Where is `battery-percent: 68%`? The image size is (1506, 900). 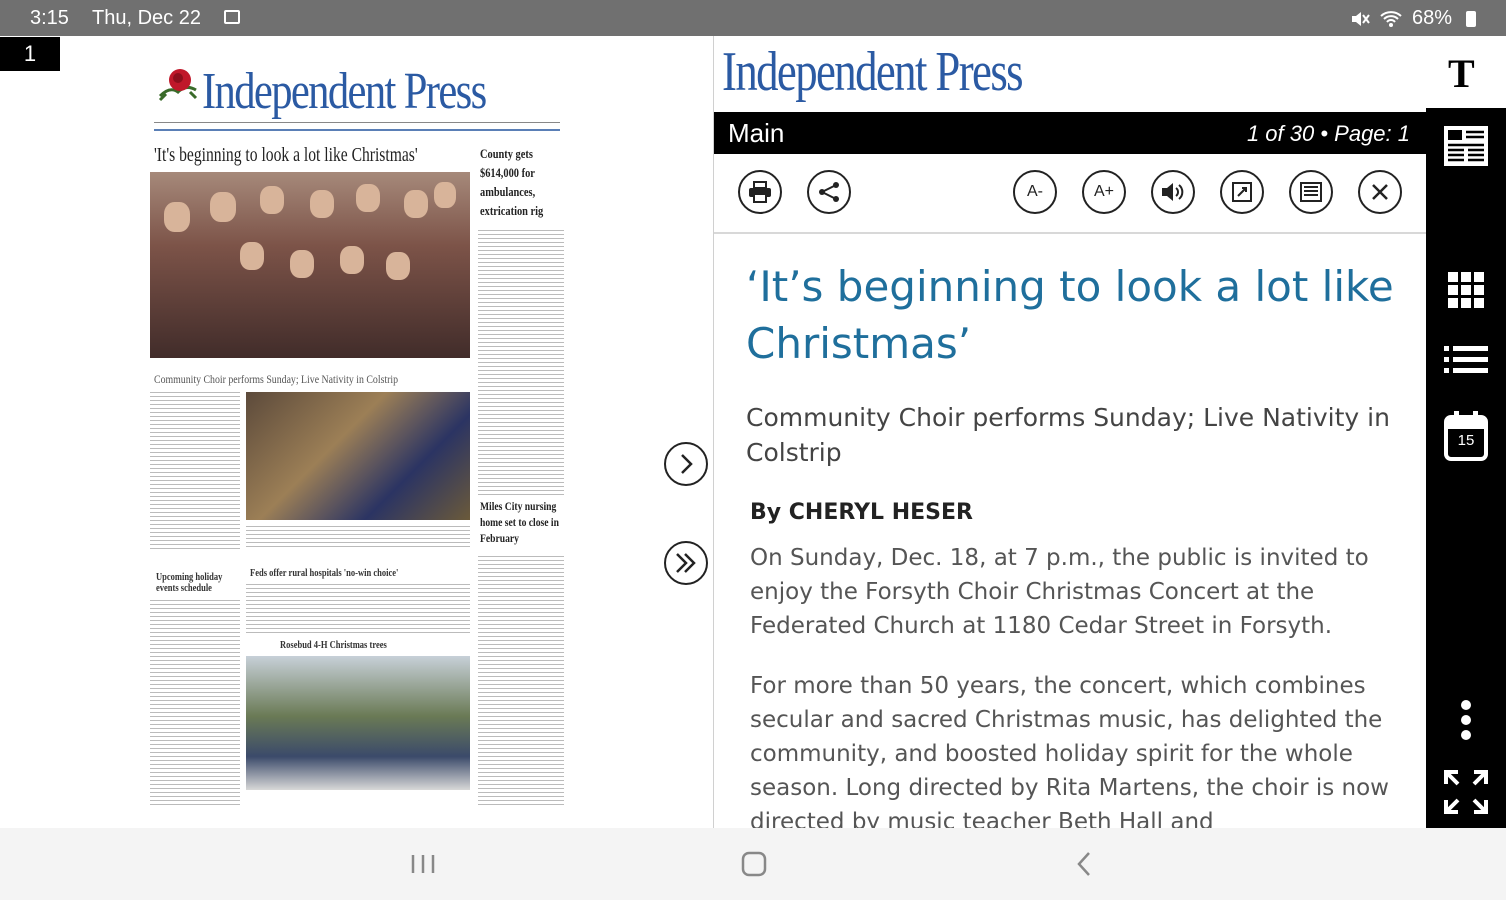 battery-percent: 68% is located at coordinates (1431, 18).